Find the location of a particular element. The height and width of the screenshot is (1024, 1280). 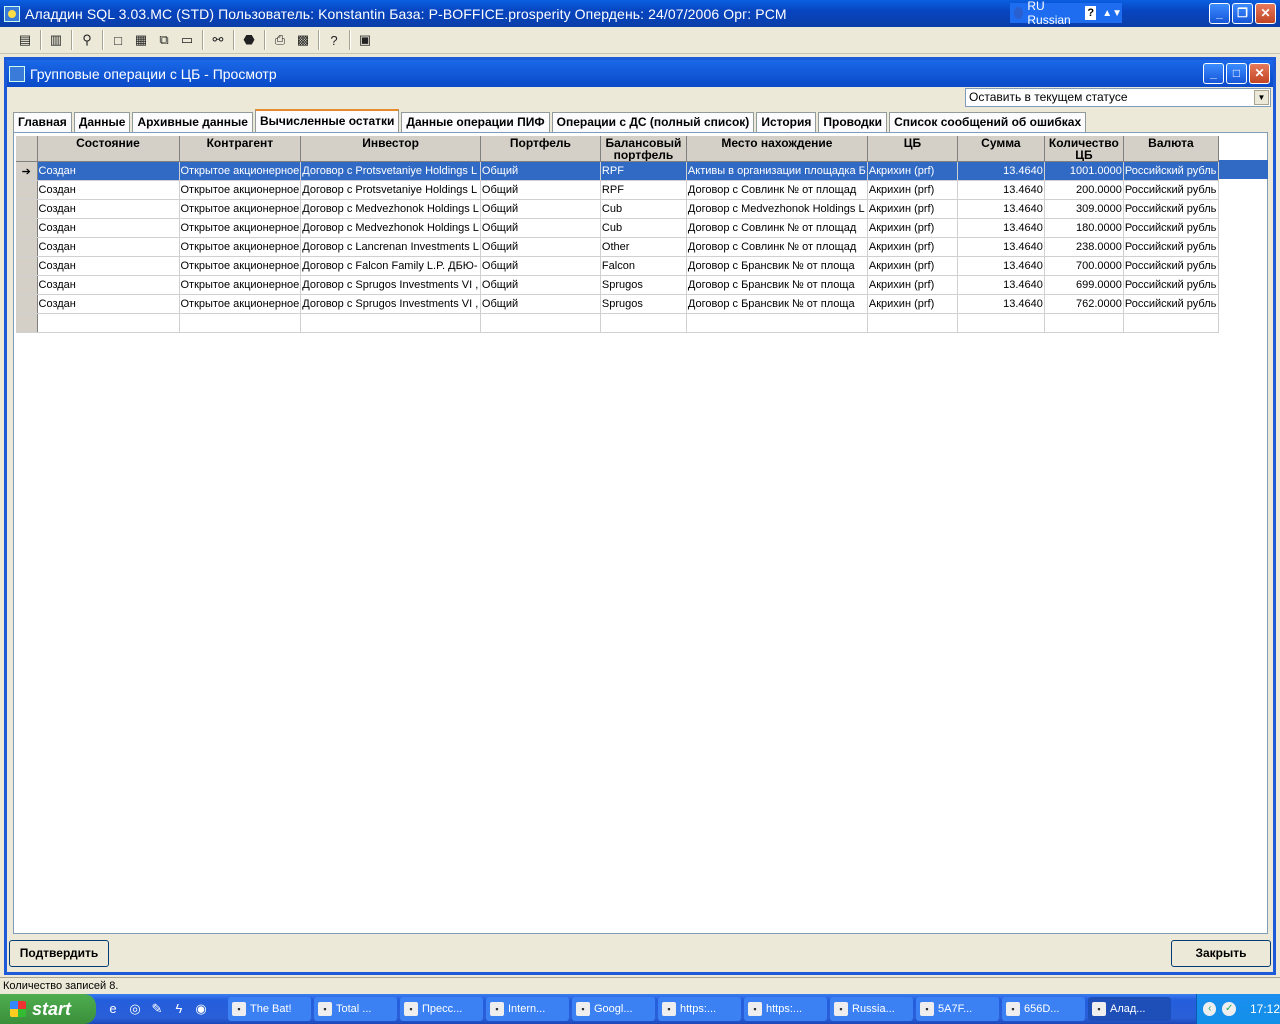

column-header-security: ЦБ is located at coordinates (912, 149).